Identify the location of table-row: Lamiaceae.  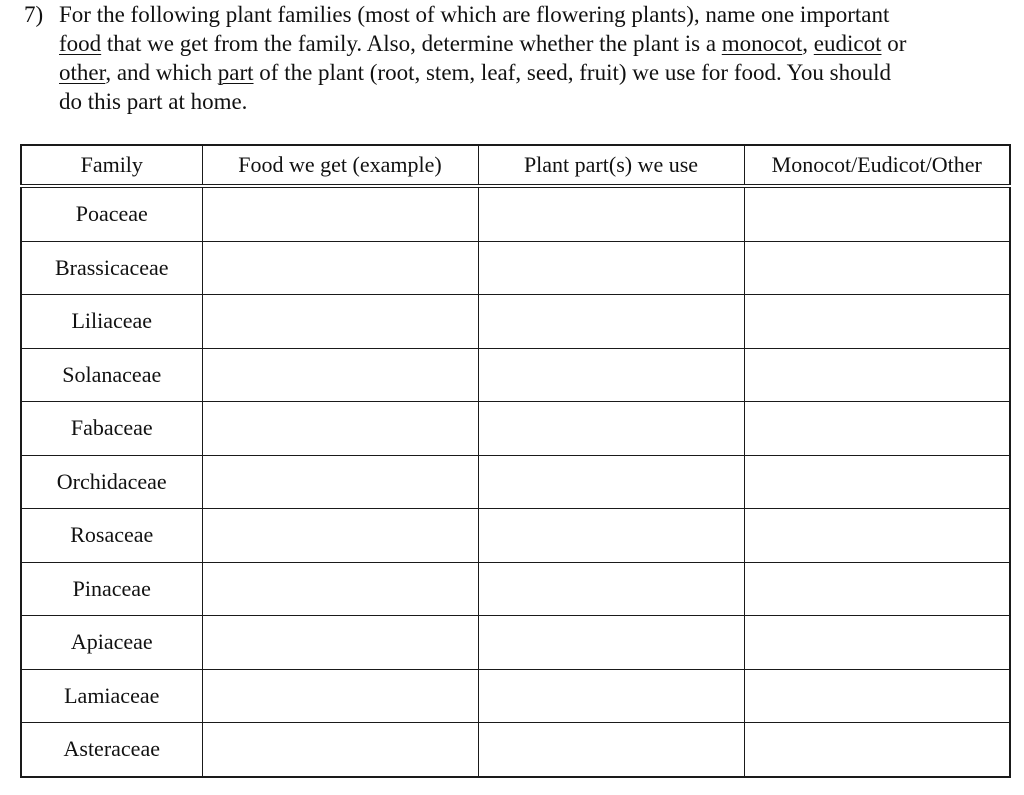
(515, 695).